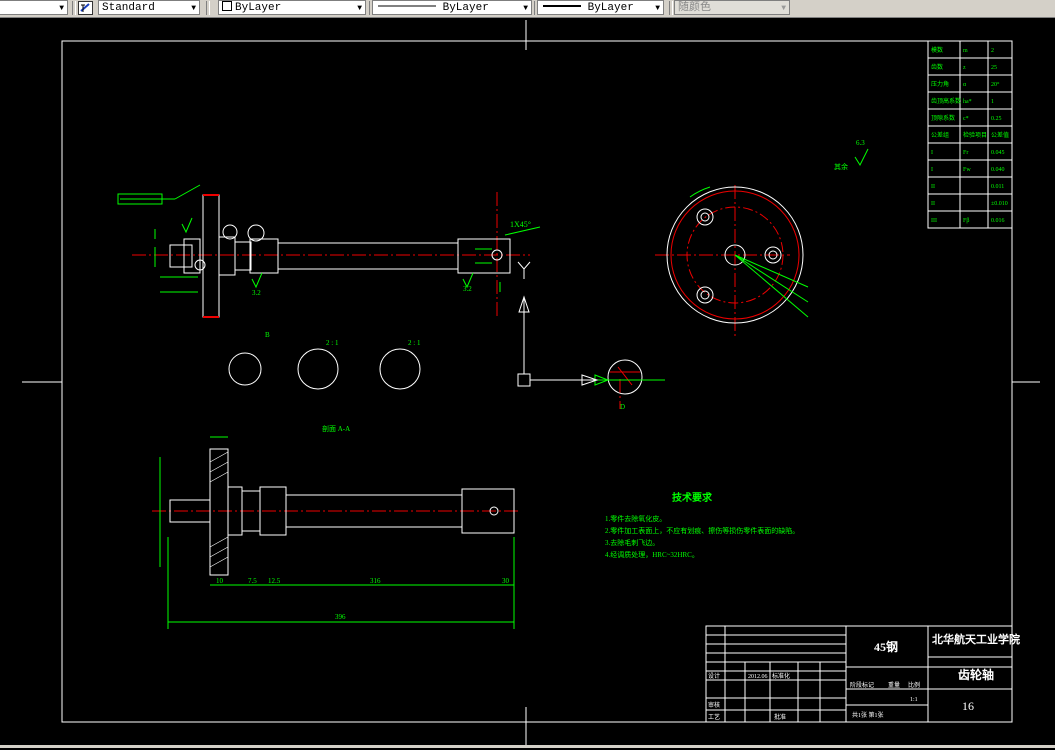  What do you see at coordinates (211, 256) in the screenshot?
I see `gear-teeth-marks` at bounding box center [211, 256].